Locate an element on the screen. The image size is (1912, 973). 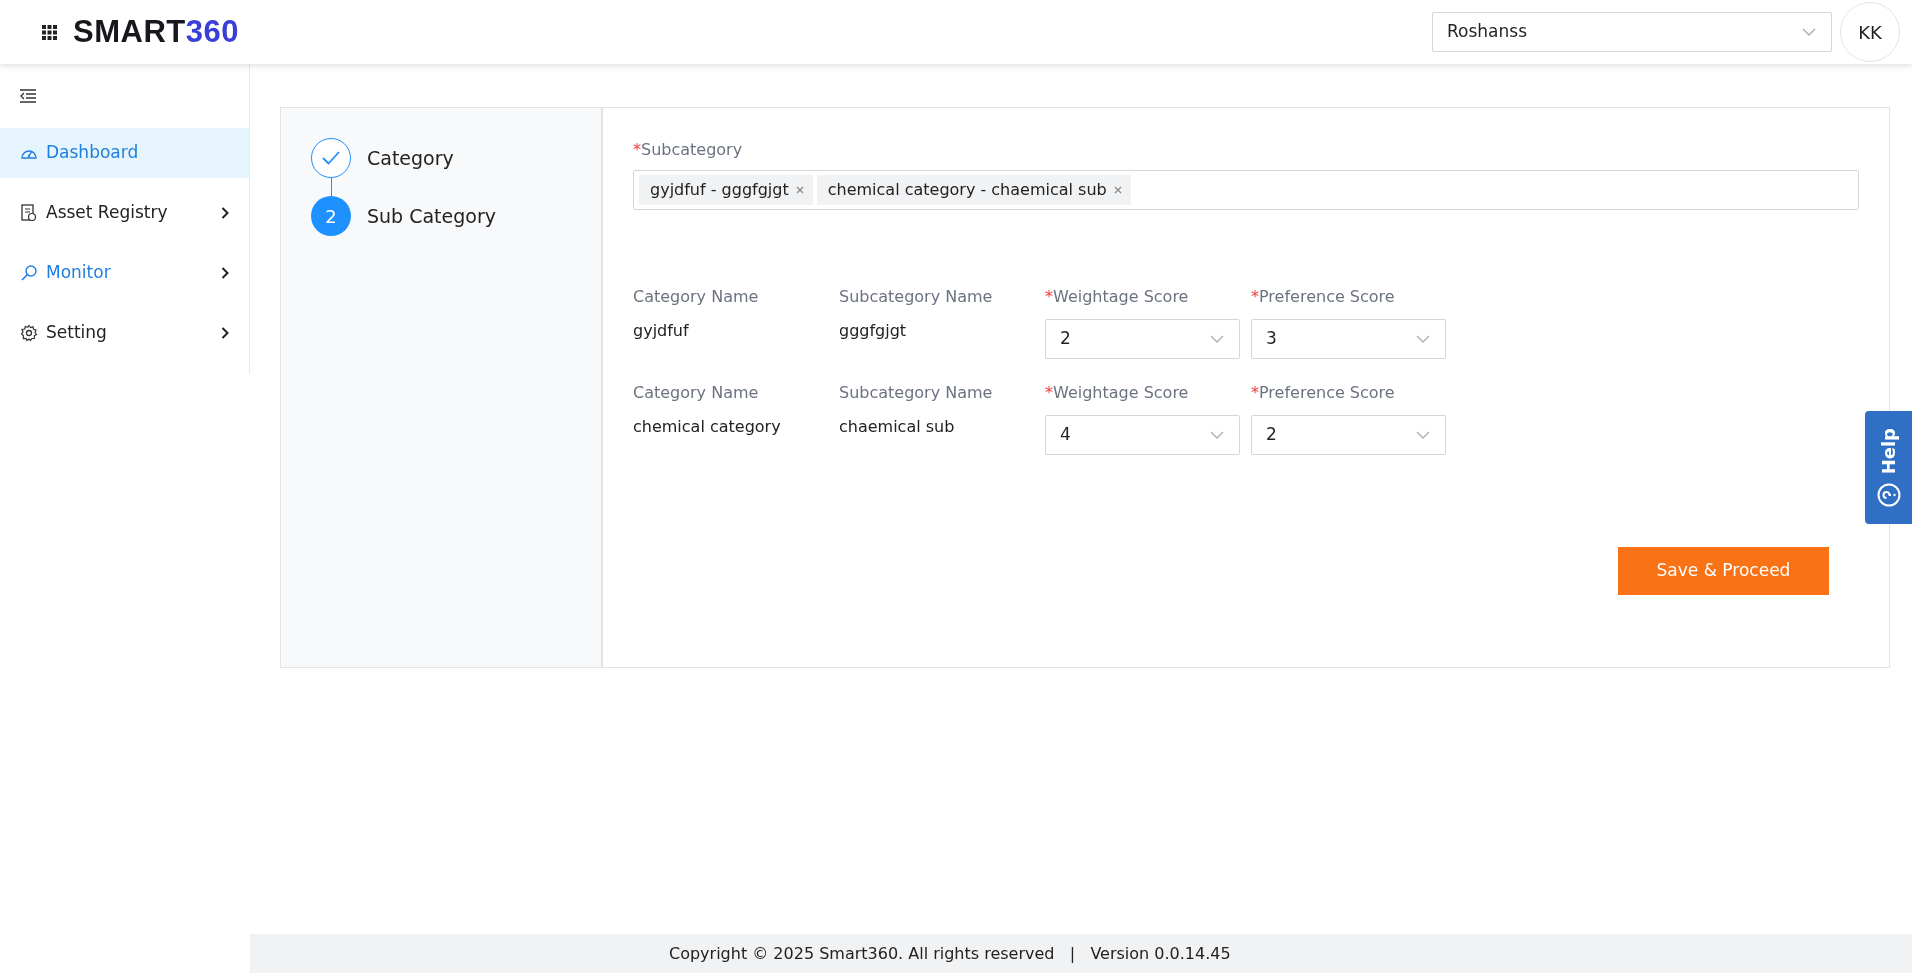
organization-select: Roshanss is located at coordinates (1632, 32).